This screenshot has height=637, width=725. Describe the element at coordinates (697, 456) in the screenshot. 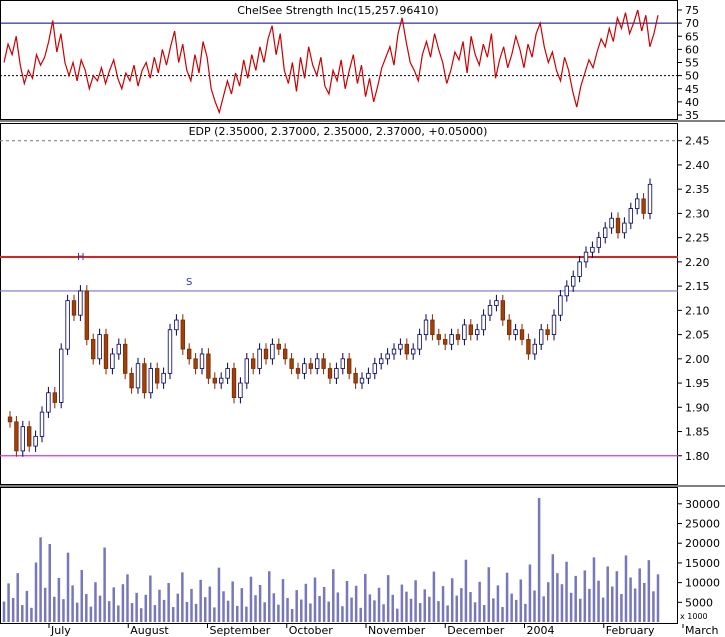

I see `price-tick-label: 1.80` at that location.